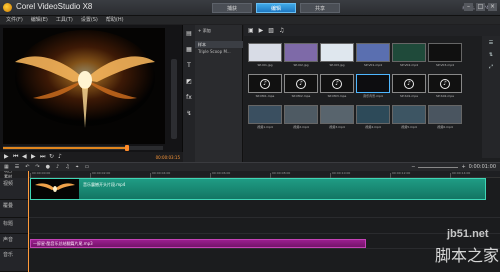  I want to click on menu-bar: 文件(F) 编辑(E) 工具(T) 设置(S) 帮助(H), so click(250, 20).